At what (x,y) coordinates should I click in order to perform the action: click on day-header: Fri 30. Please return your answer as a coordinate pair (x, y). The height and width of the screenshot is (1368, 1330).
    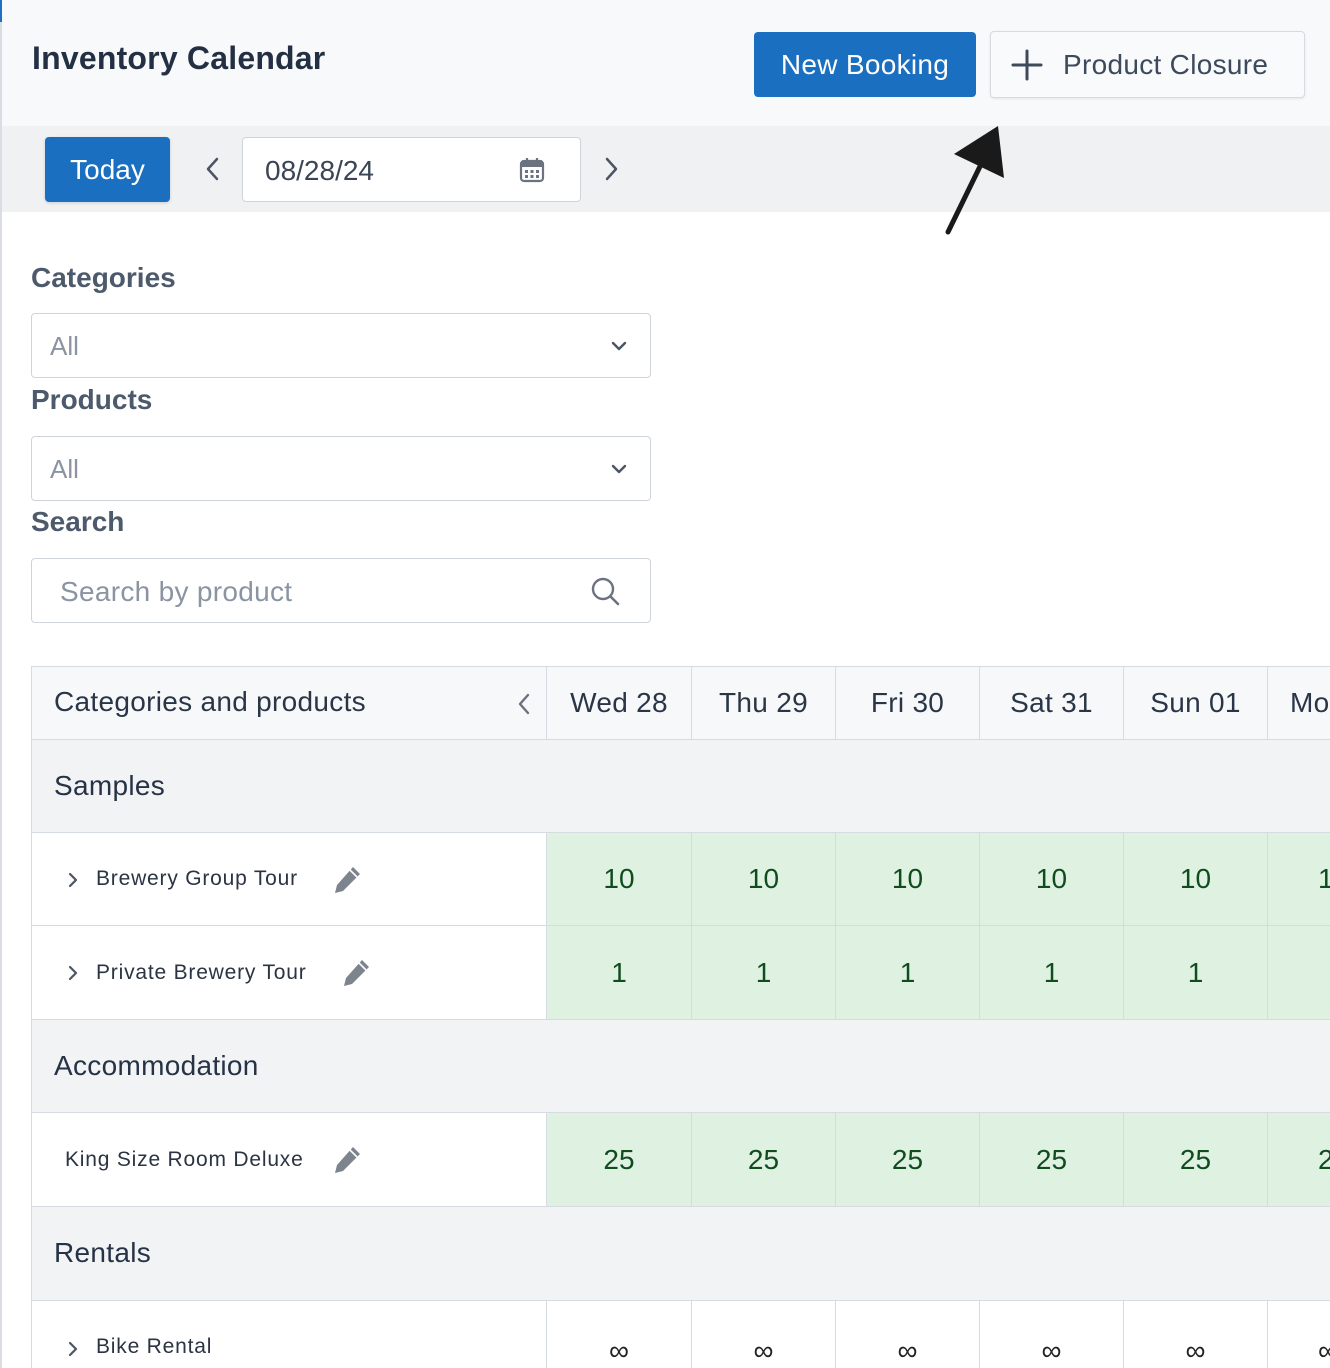
    Looking at the image, I should click on (908, 703).